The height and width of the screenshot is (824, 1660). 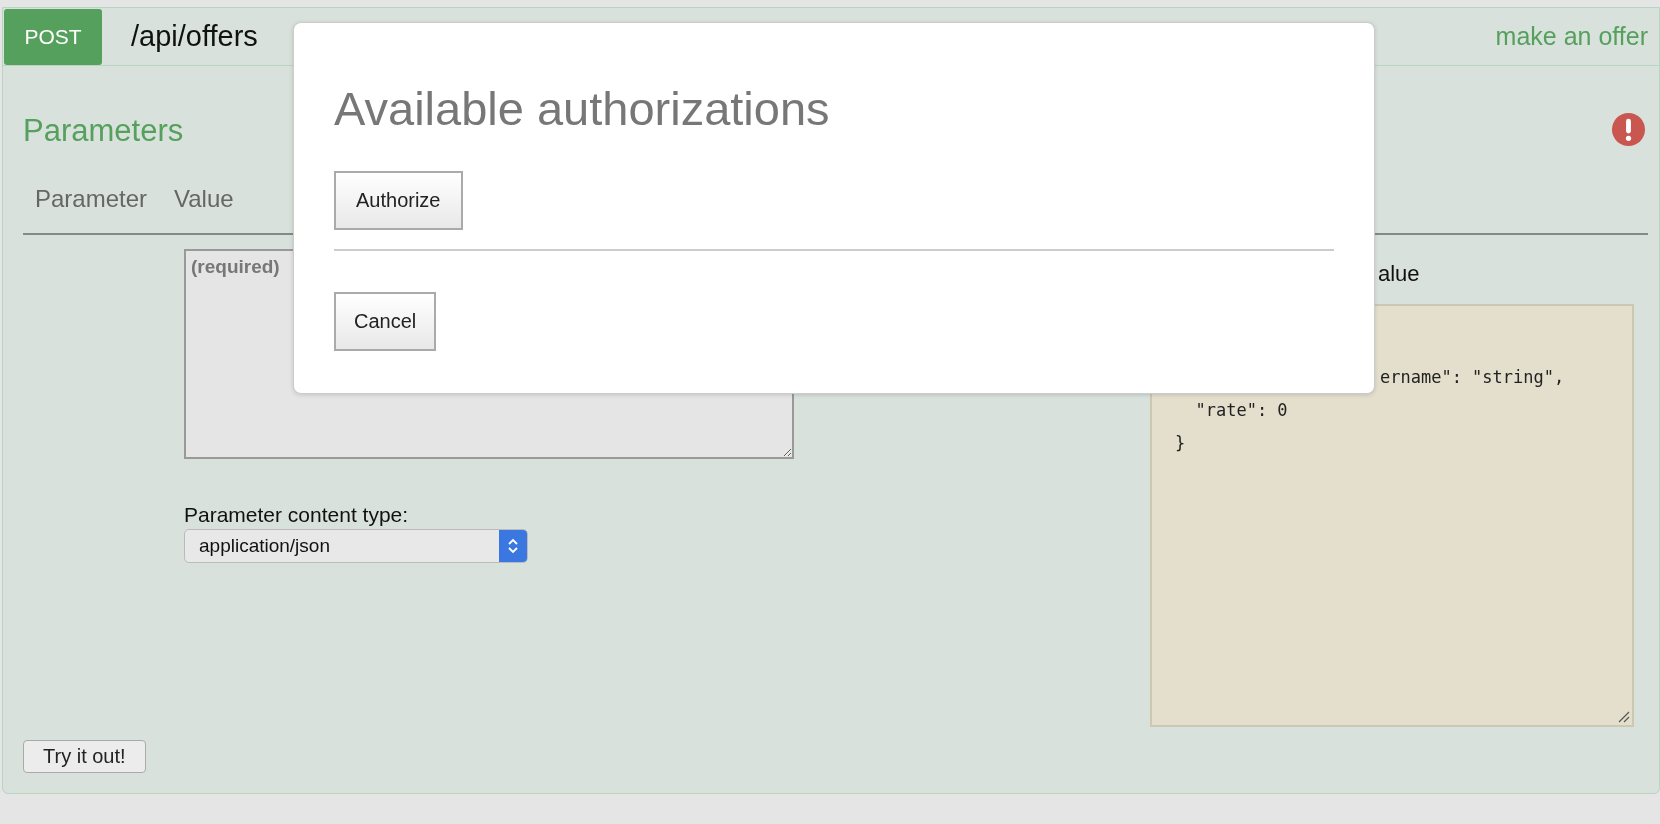 I want to click on column-header: Parameter, so click(x=91, y=198).